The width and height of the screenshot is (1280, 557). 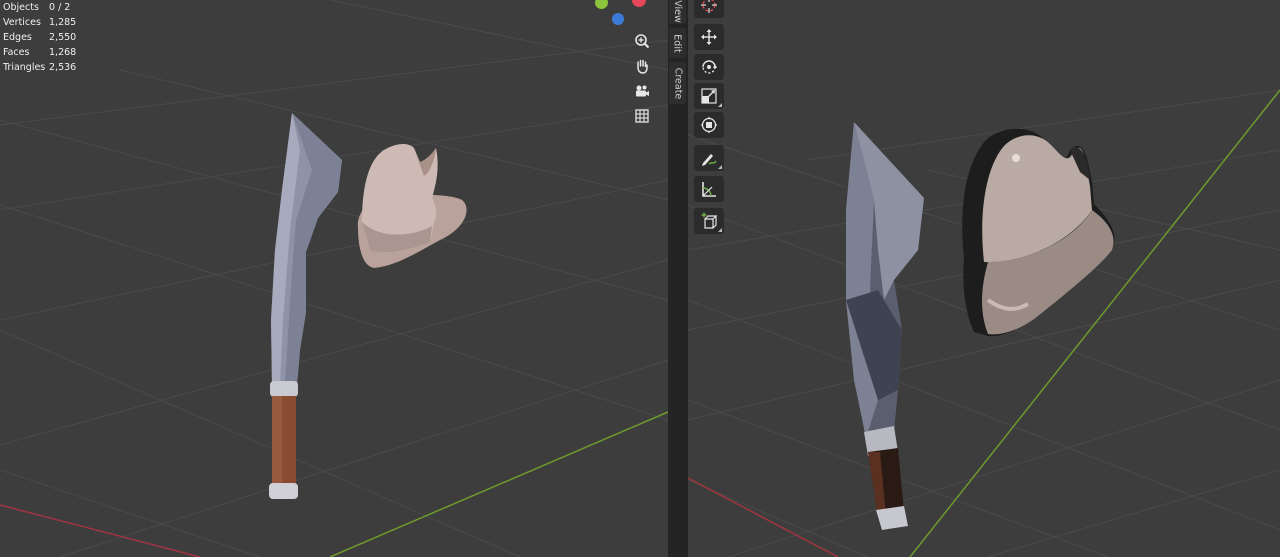 I want to click on stat-faces: Faces 1,268, so click(x=40, y=52).